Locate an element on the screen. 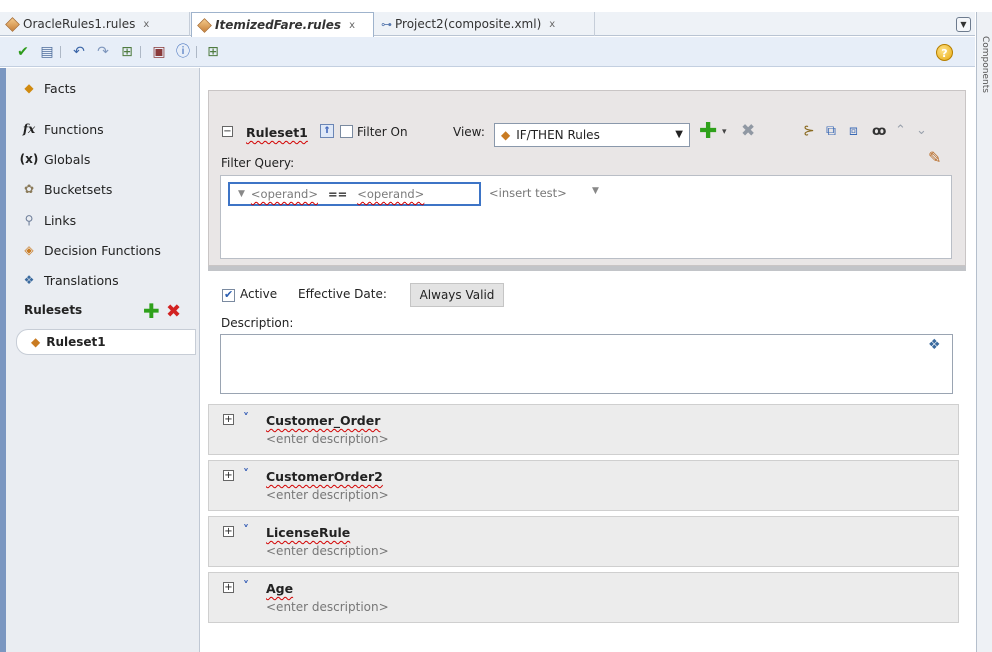 The height and width of the screenshot is (652, 992). right-panel-strip is located at coordinates (984, 332).